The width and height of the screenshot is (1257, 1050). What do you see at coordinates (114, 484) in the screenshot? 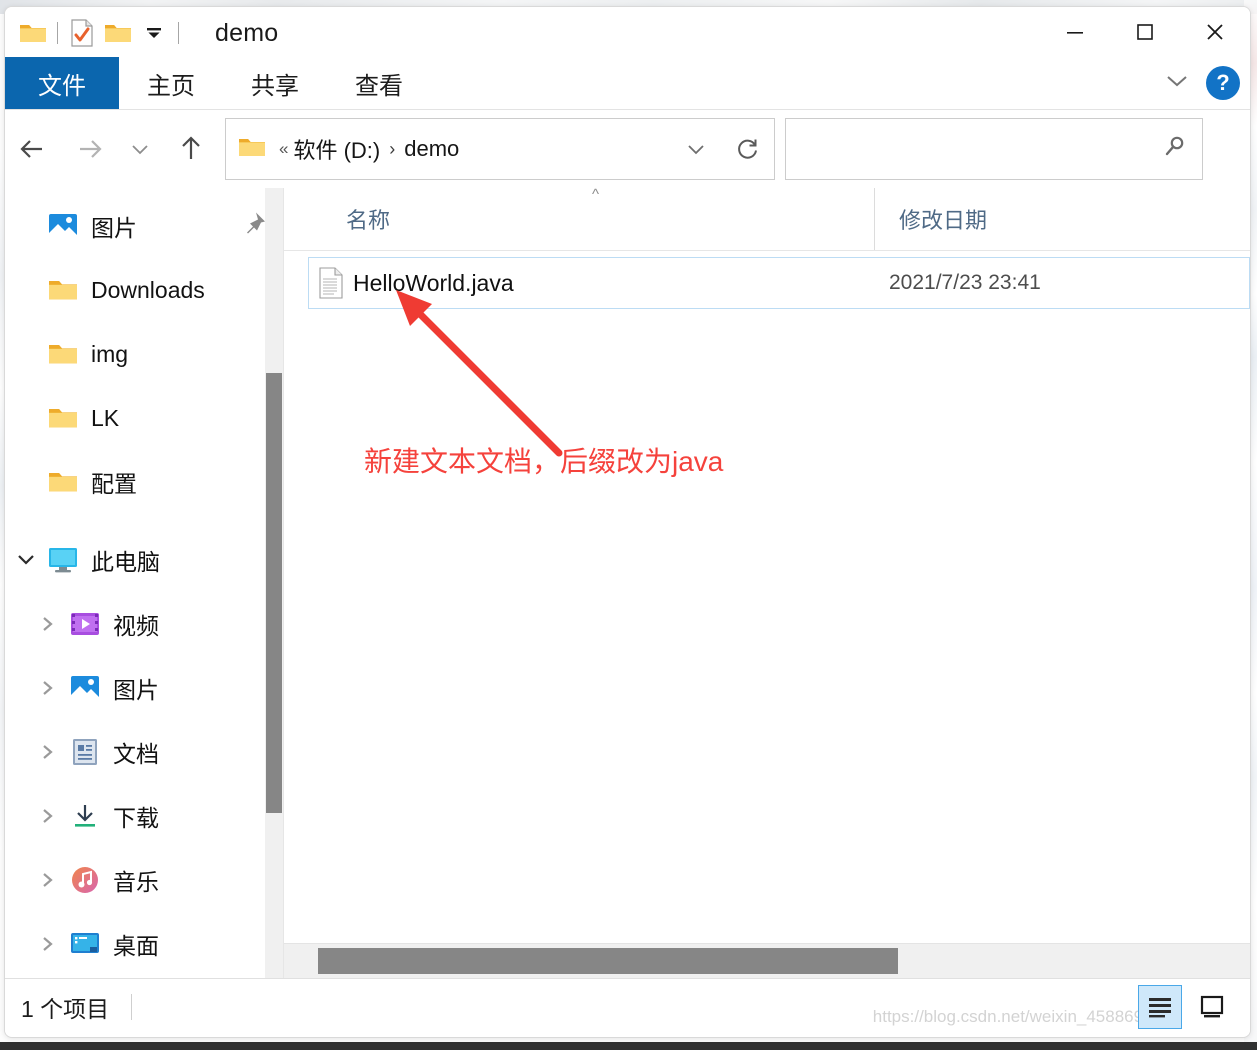
I see `sidebar-label: 配置` at bounding box center [114, 484].